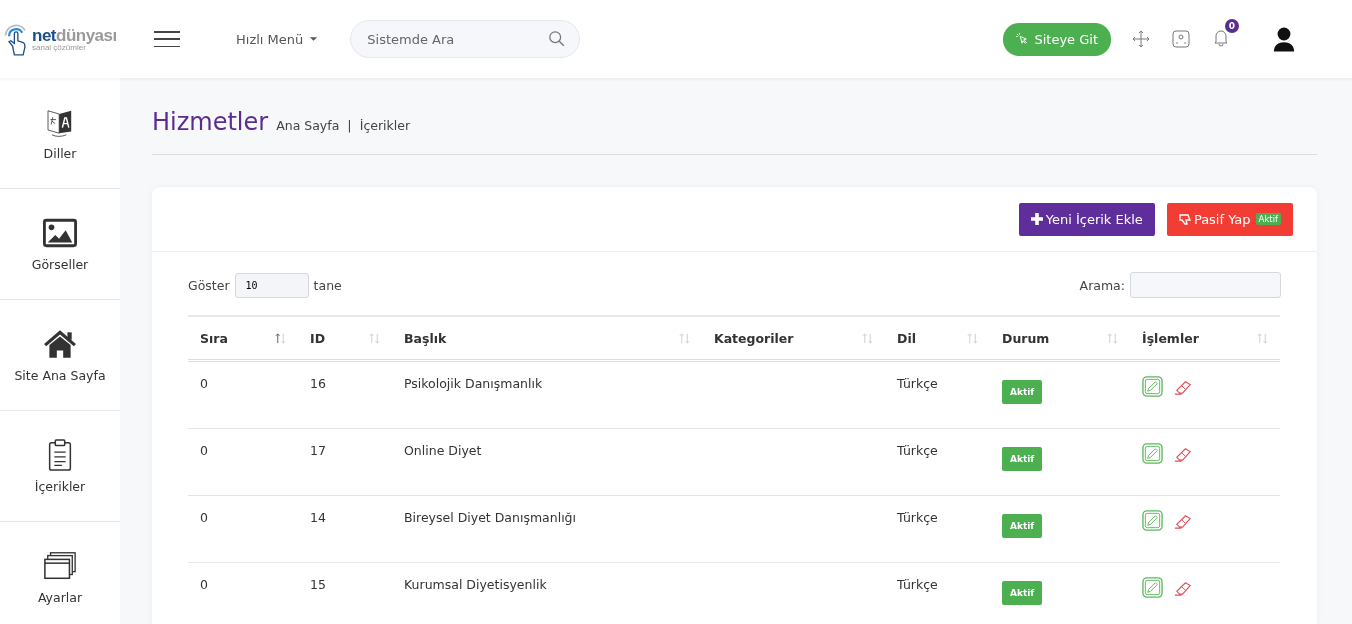 The height and width of the screenshot is (624, 1352). What do you see at coordinates (314, 39) in the screenshot?
I see `caret-icon` at bounding box center [314, 39].